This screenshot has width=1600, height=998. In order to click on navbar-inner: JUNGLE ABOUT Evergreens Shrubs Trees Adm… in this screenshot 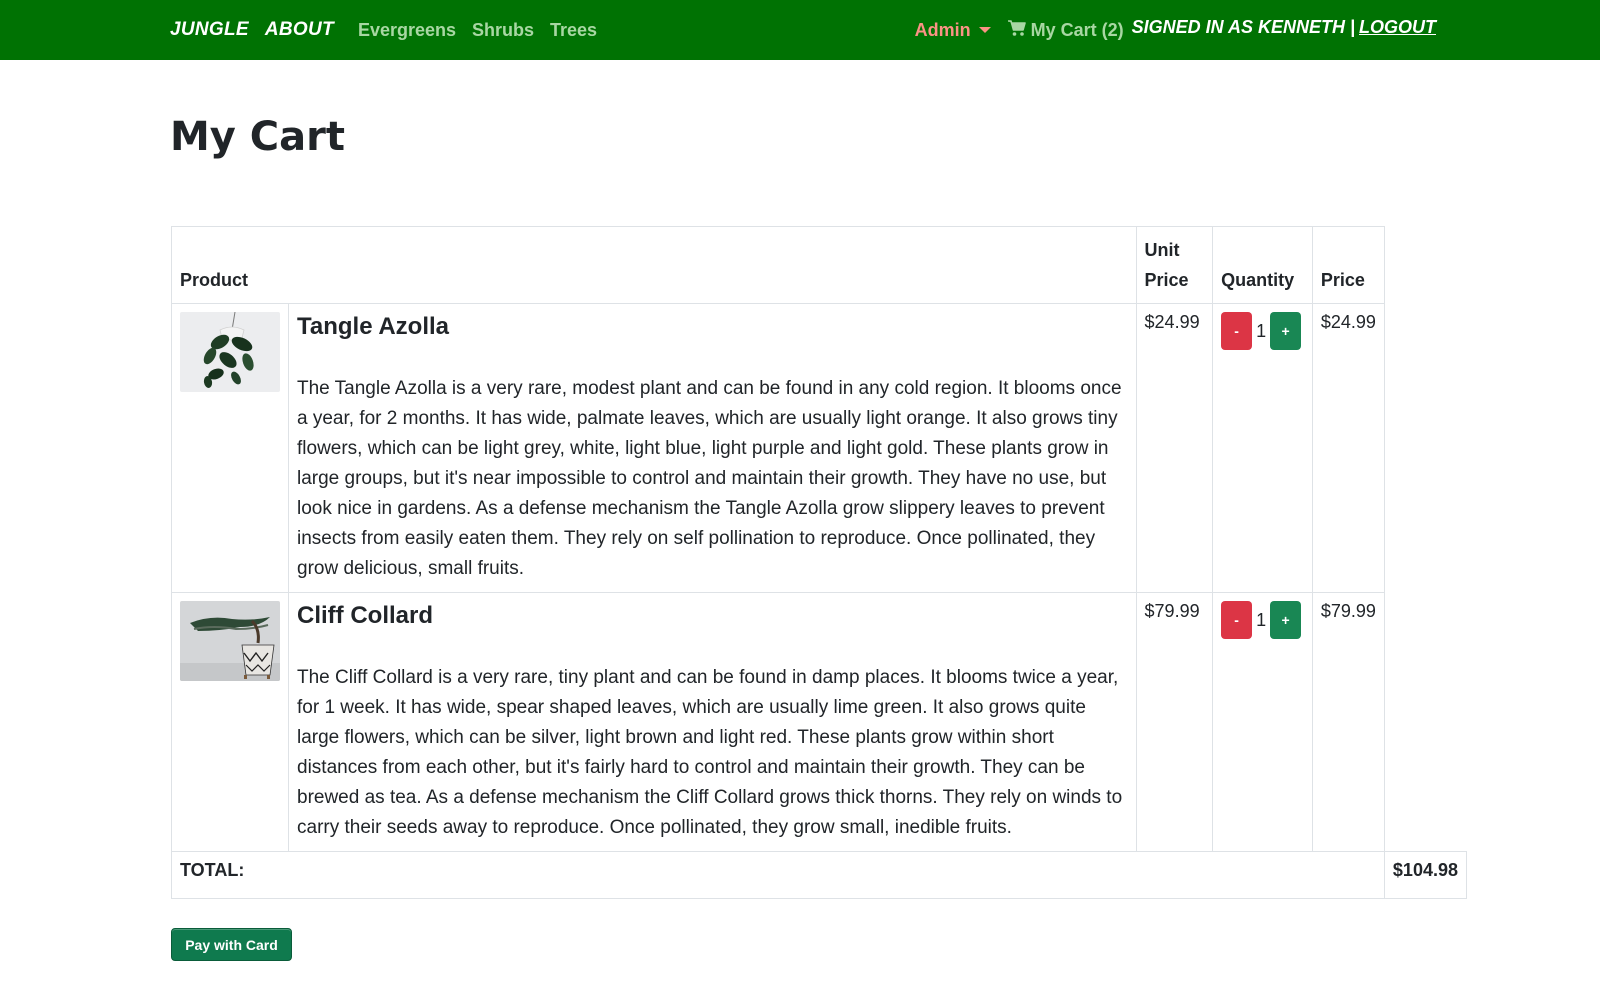, I will do `click(803, 30)`.